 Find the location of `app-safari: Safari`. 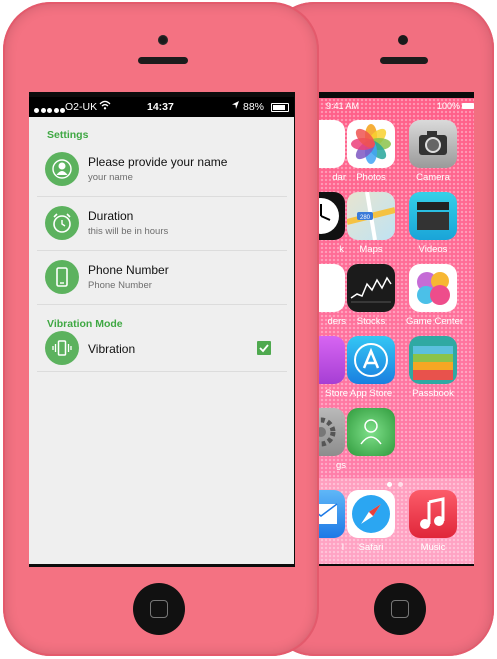

app-safari: Safari is located at coordinates (371, 521).